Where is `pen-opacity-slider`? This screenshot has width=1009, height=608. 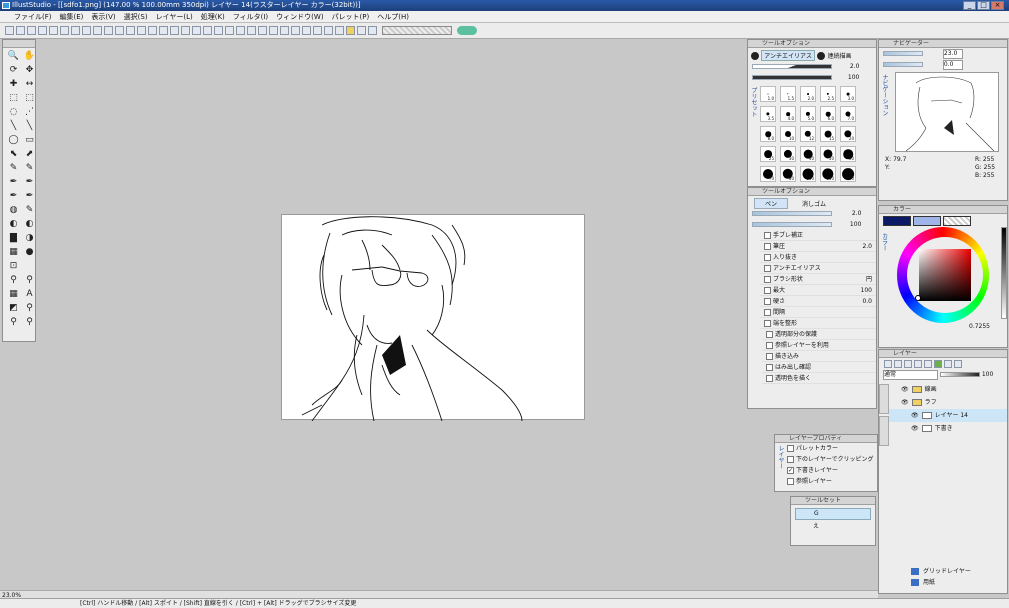 pen-opacity-slider is located at coordinates (792, 224).